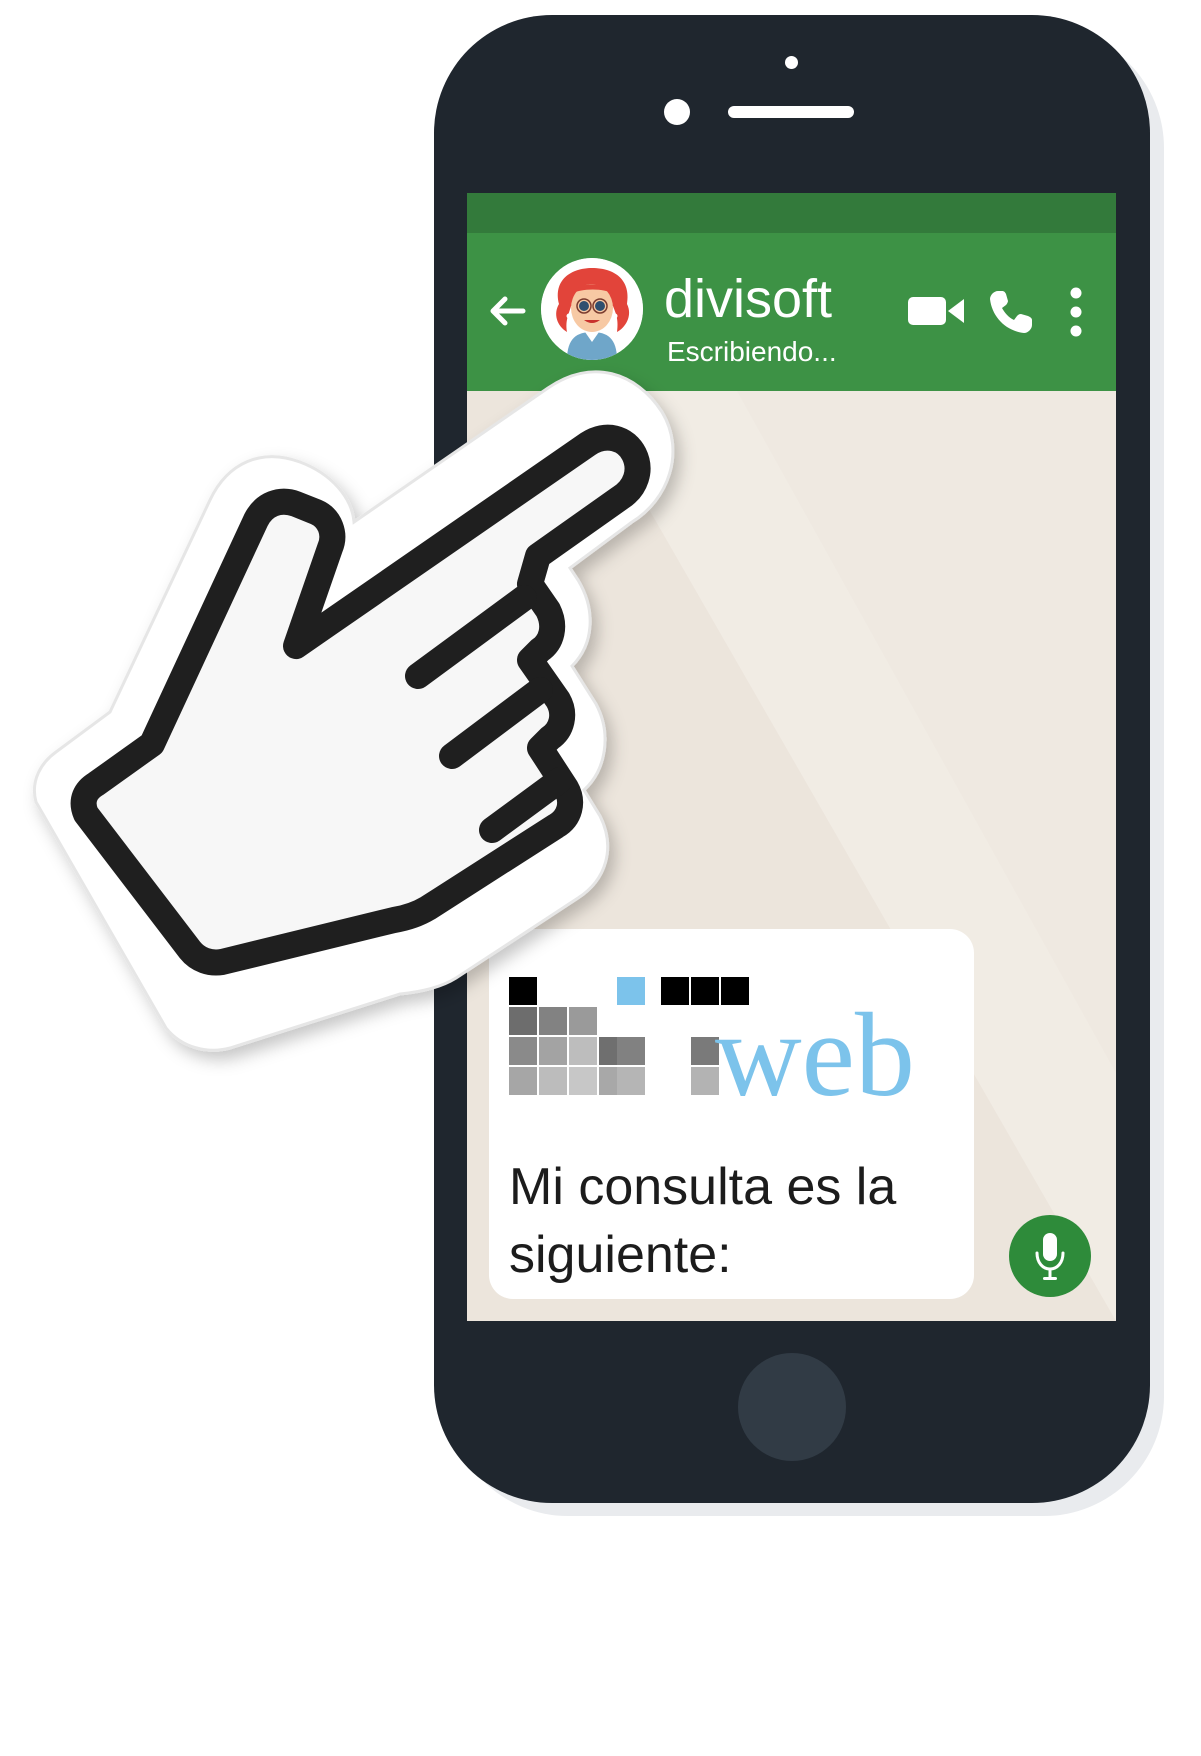  Describe the element at coordinates (1011, 312) in the screenshot. I see `phone-icon` at that location.